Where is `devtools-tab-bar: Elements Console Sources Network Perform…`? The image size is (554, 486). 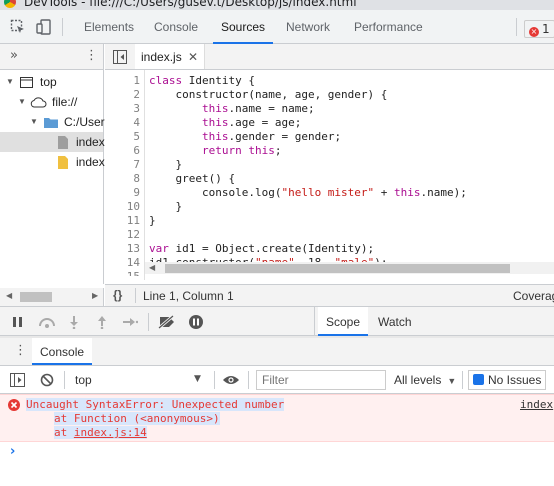
devtools-tab-bar: Elements Console Sources Network Perform… is located at coordinates (277, 27).